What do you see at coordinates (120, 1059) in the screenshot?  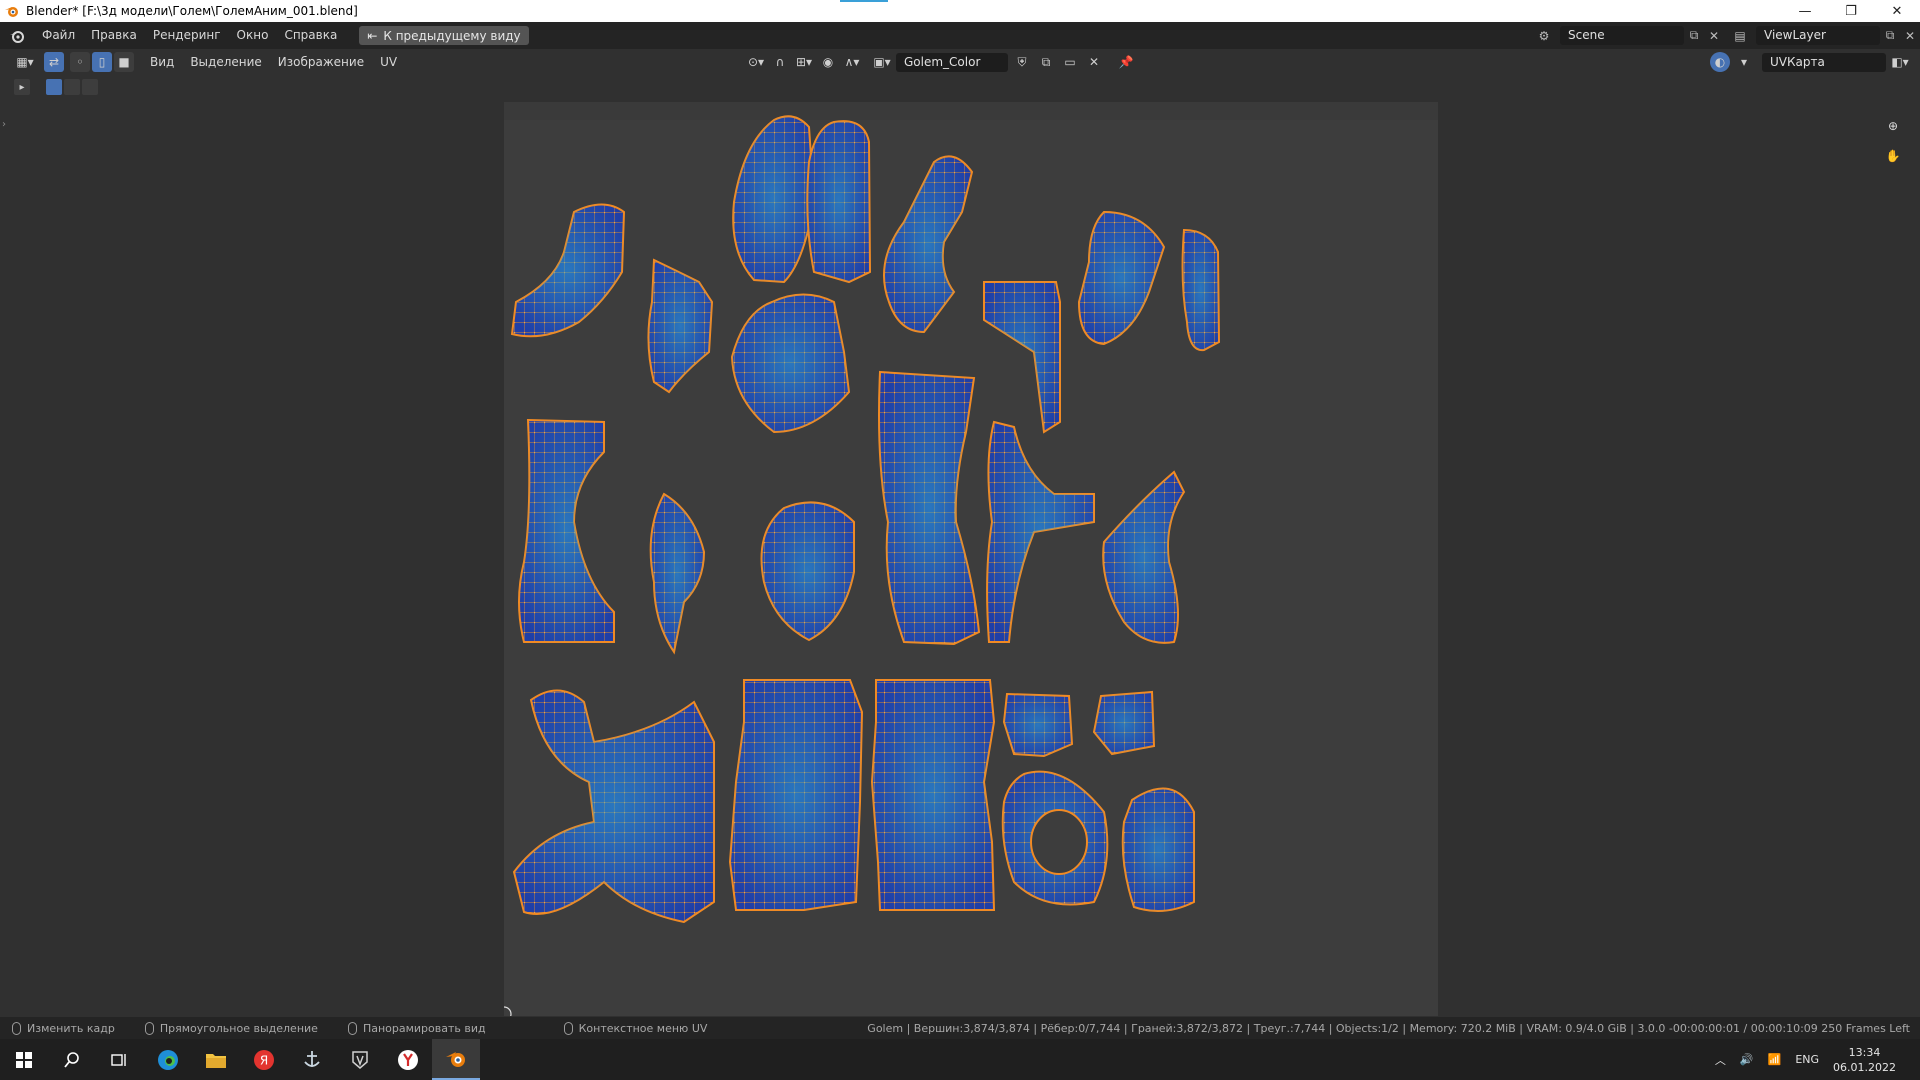 I see `task-view-icon` at bounding box center [120, 1059].